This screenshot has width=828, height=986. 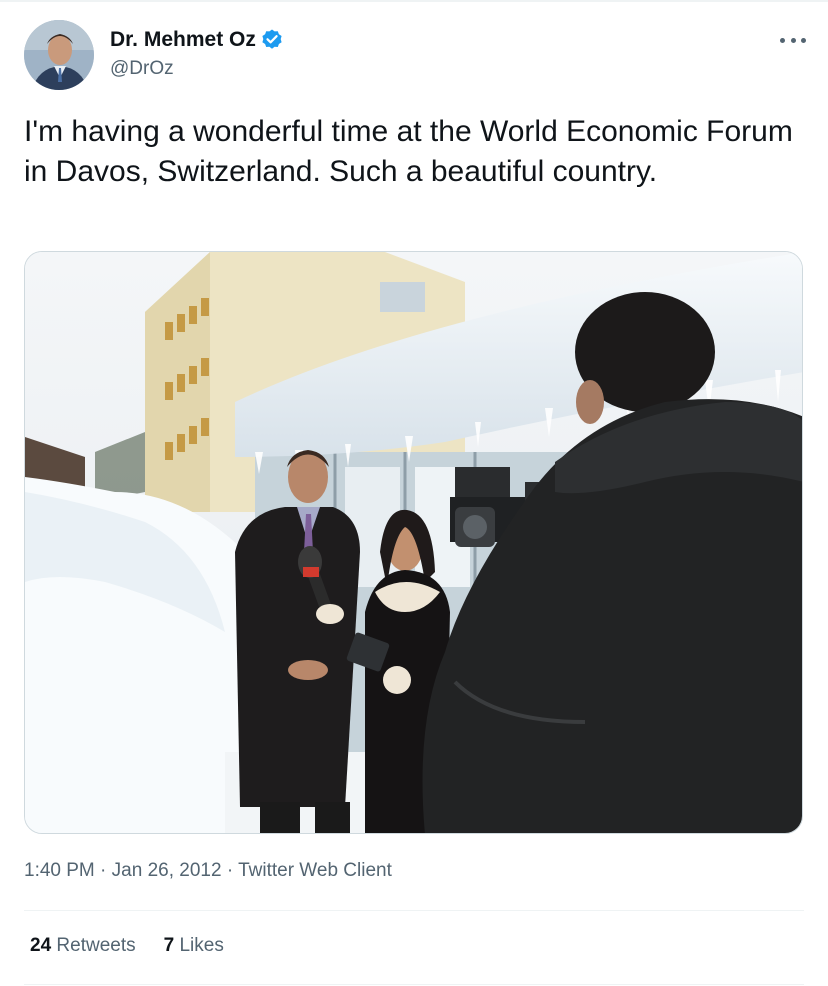 I want to click on likes-count: 7, so click(x=169, y=945).